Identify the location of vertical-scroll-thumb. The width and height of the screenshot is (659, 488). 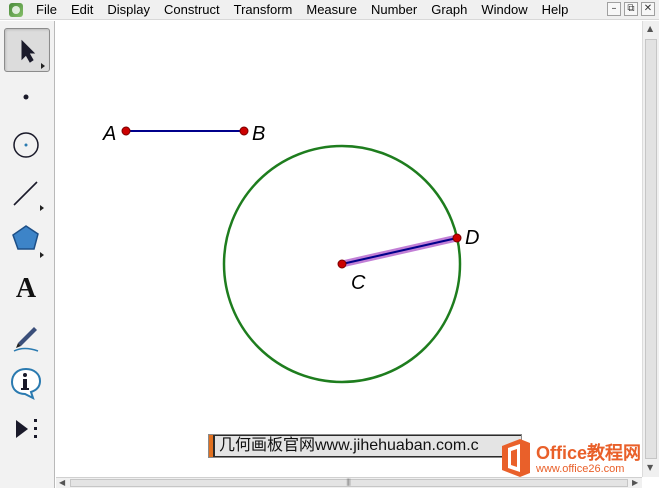
(651, 249).